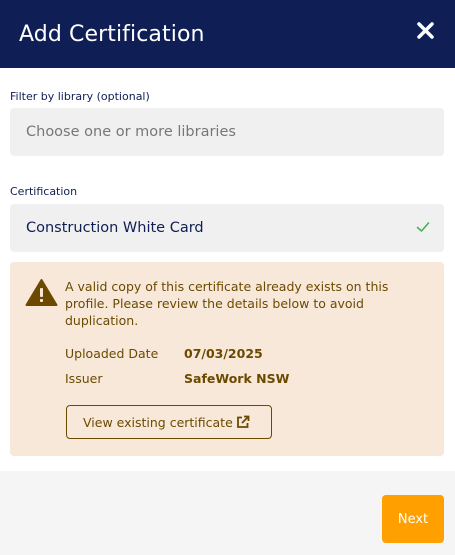 This screenshot has width=455, height=555. Describe the element at coordinates (80, 96) in the screenshot. I see `filter-label: Filter by library (optional)` at that location.